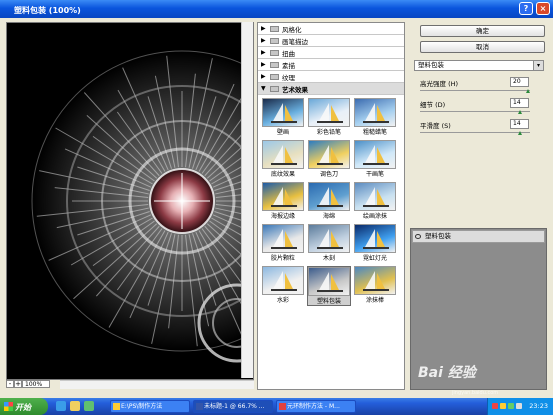  I want to click on filter-thumbnail: 粗糙蜡笔, so click(375, 118).